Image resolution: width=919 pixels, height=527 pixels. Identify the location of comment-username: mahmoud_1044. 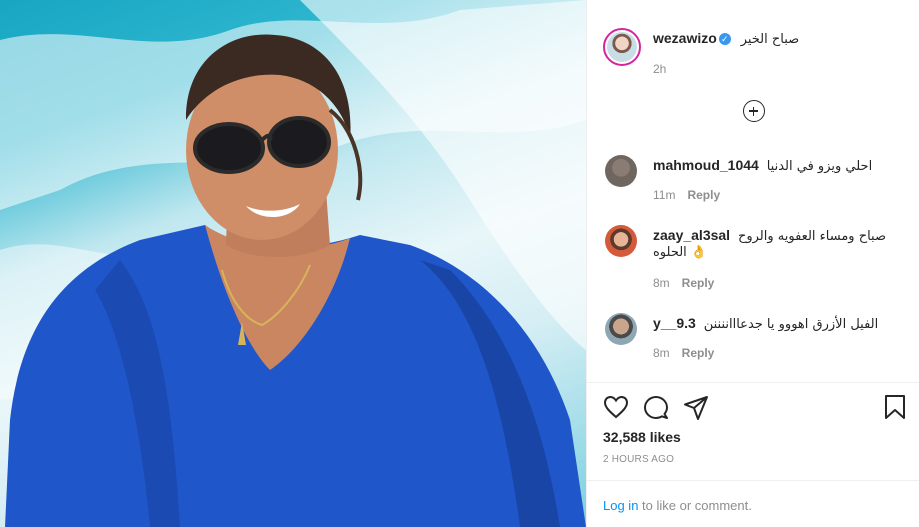
(706, 165).